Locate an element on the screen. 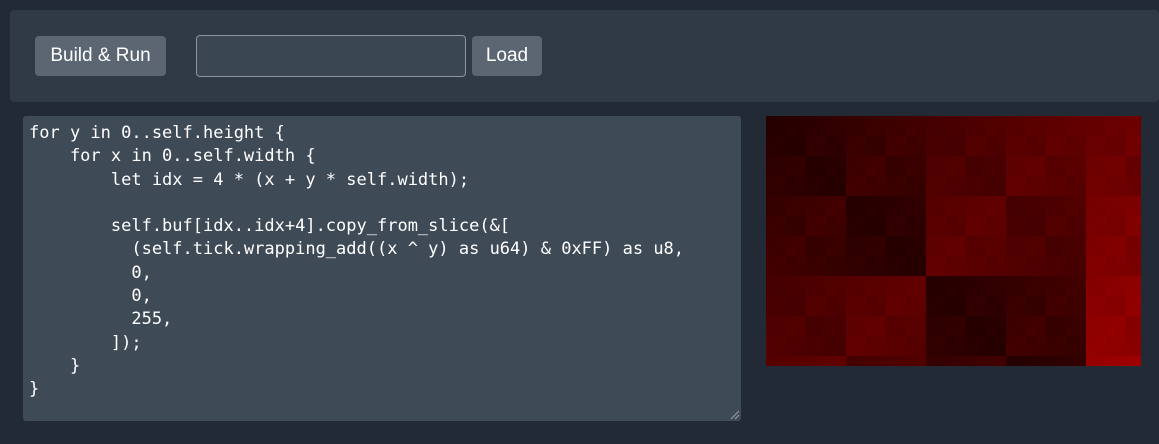 The image size is (1159, 444). load-button: Load is located at coordinates (507, 56).